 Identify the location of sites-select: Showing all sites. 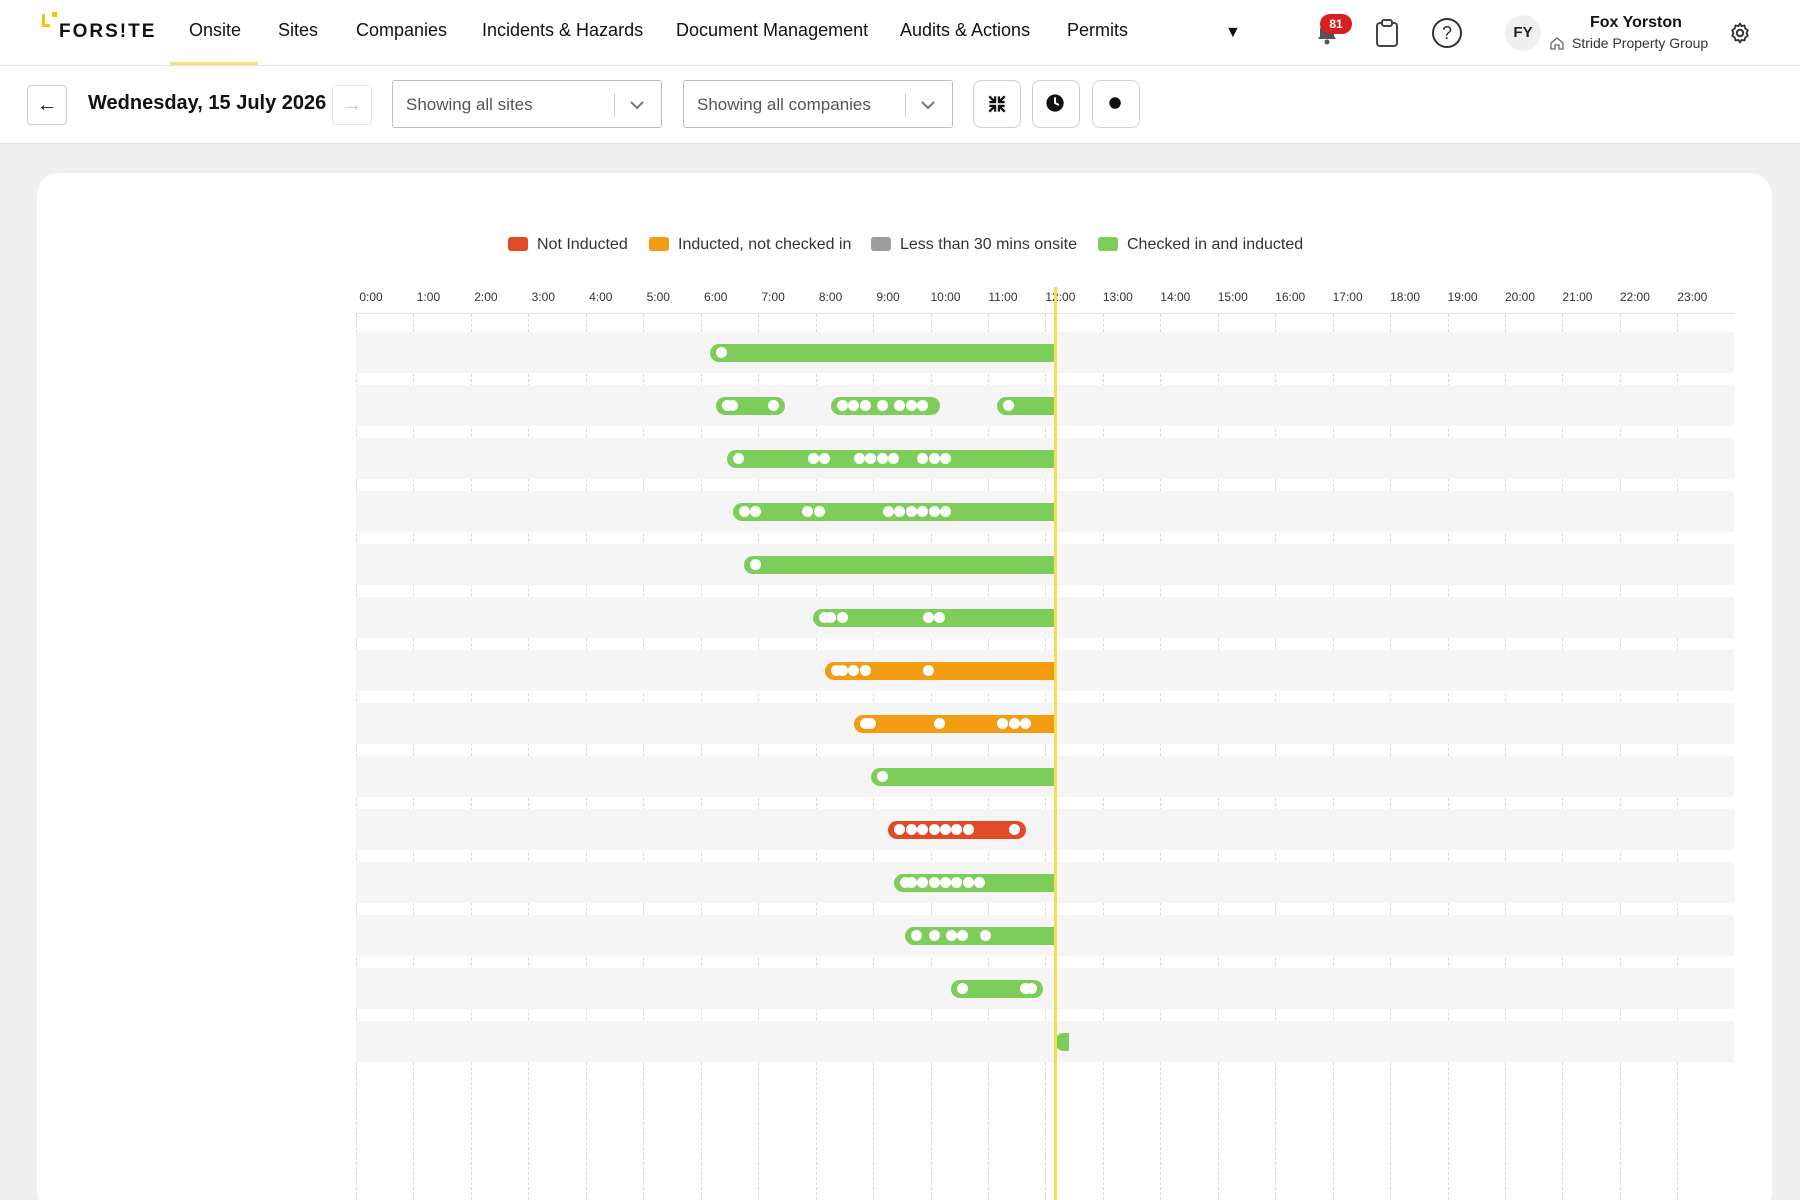
(527, 104).